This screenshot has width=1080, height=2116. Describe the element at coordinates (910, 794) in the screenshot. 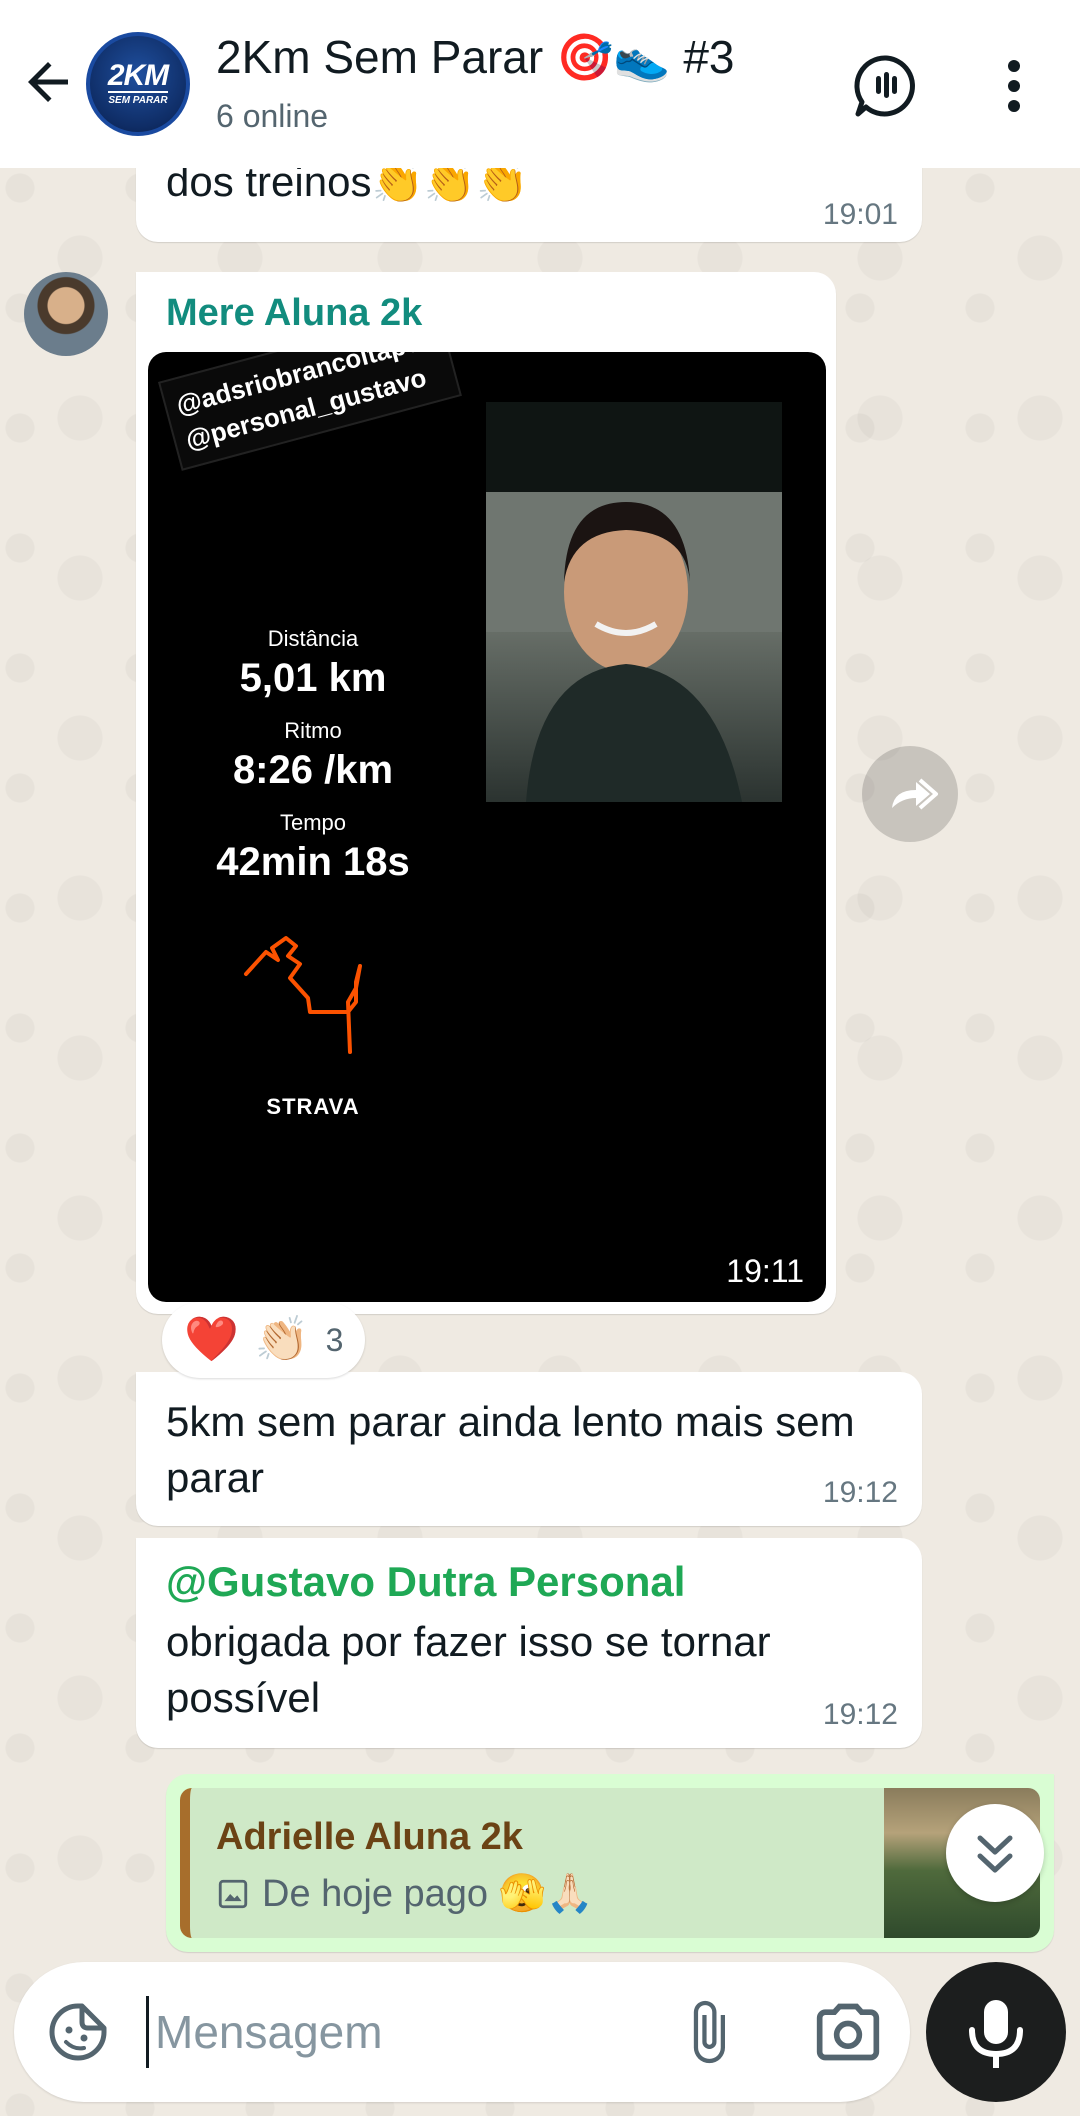

I see `forward-icon` at that location.